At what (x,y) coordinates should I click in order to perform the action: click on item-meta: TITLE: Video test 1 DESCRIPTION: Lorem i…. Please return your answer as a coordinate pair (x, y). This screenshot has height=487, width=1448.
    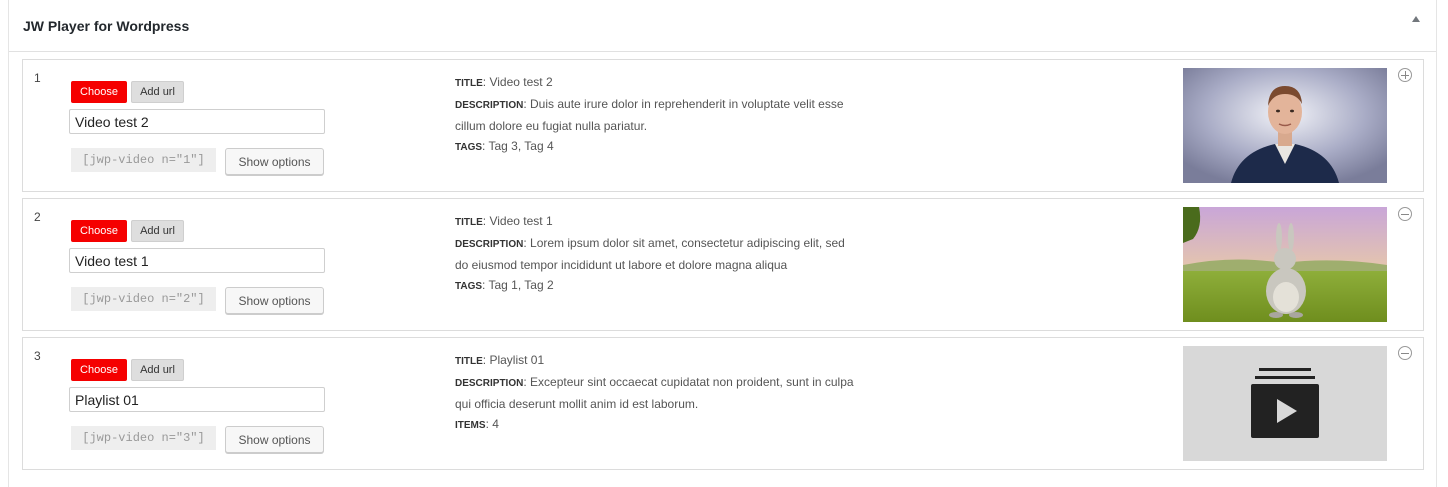
    Looking at the image, I should click on (650, 253).